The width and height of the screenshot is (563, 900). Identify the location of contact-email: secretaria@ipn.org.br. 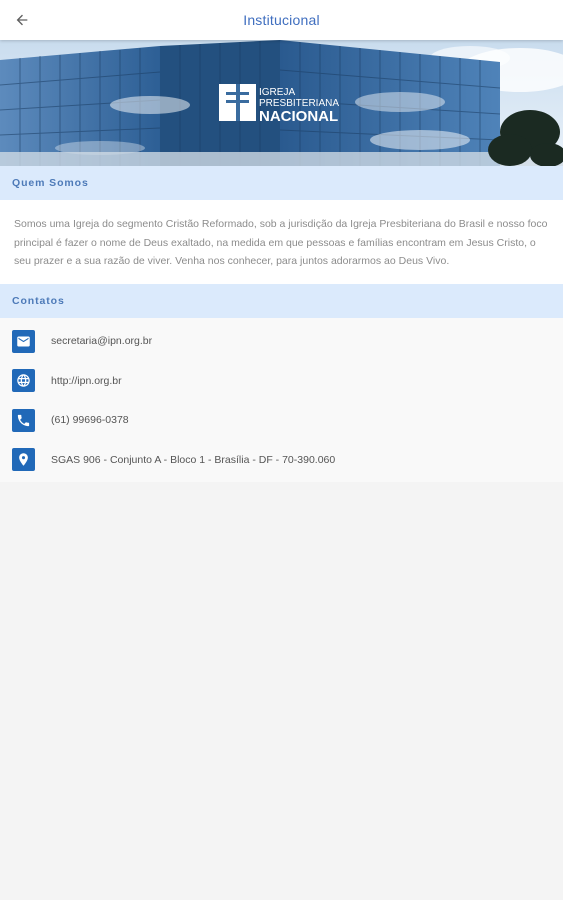
(281, 342).